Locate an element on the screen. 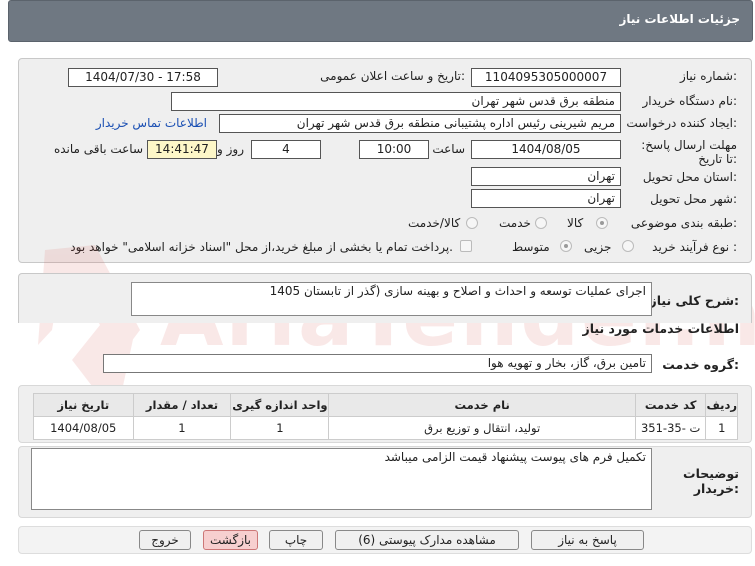 This screenshot has width=755, height=566. days-label: روز و is located at coordinates (230, 149).